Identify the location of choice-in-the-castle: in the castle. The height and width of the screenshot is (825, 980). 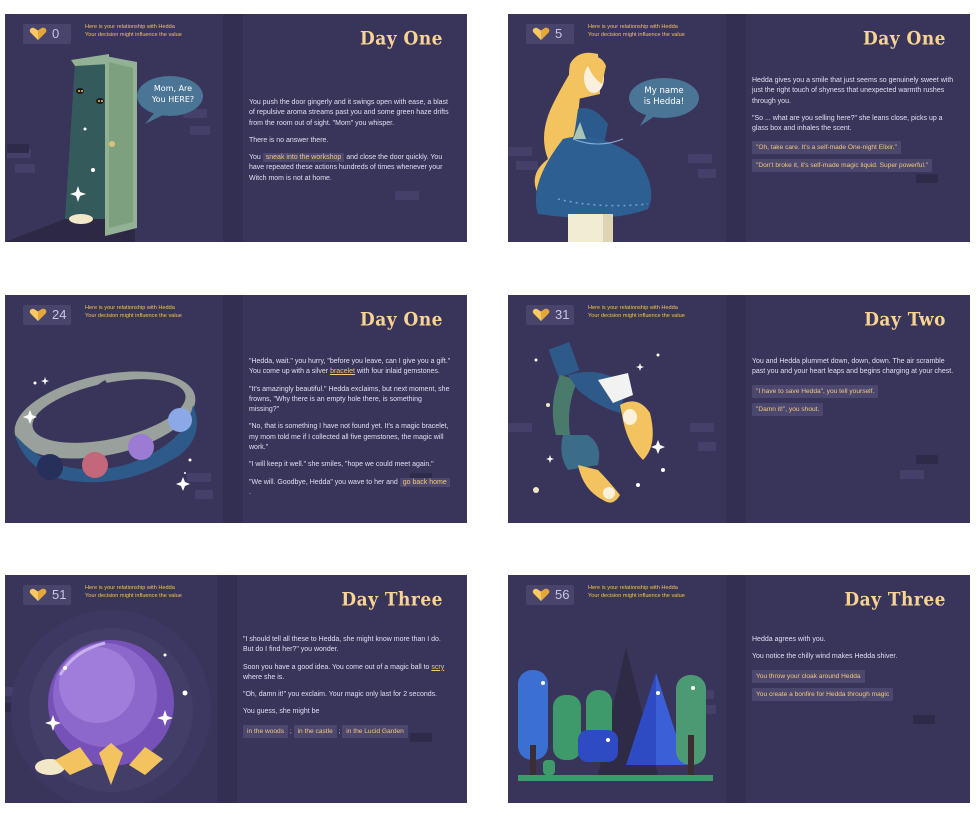
(315, 731).